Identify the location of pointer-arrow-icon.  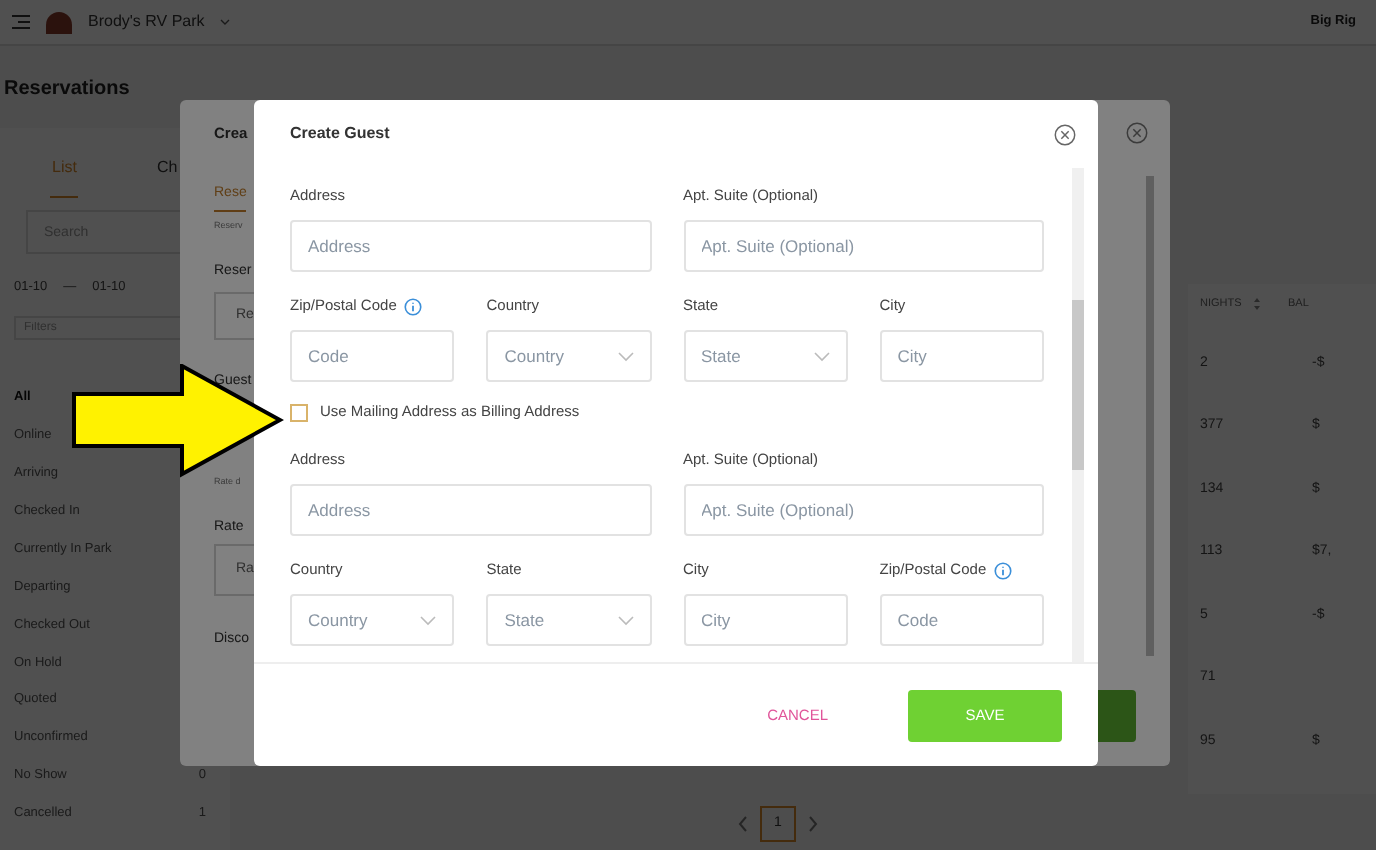
(178, 421).